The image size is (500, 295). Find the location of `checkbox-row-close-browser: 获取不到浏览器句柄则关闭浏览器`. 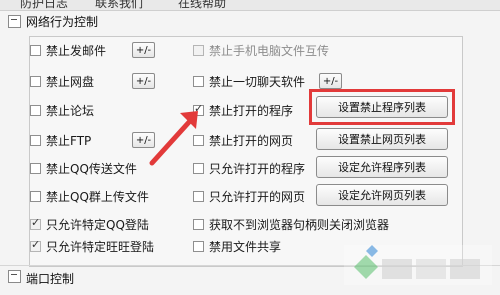

checkbox-row-close-browser: 获取不到浏览器句柄则关闭浏览器 is located at coordinates (291, 224).